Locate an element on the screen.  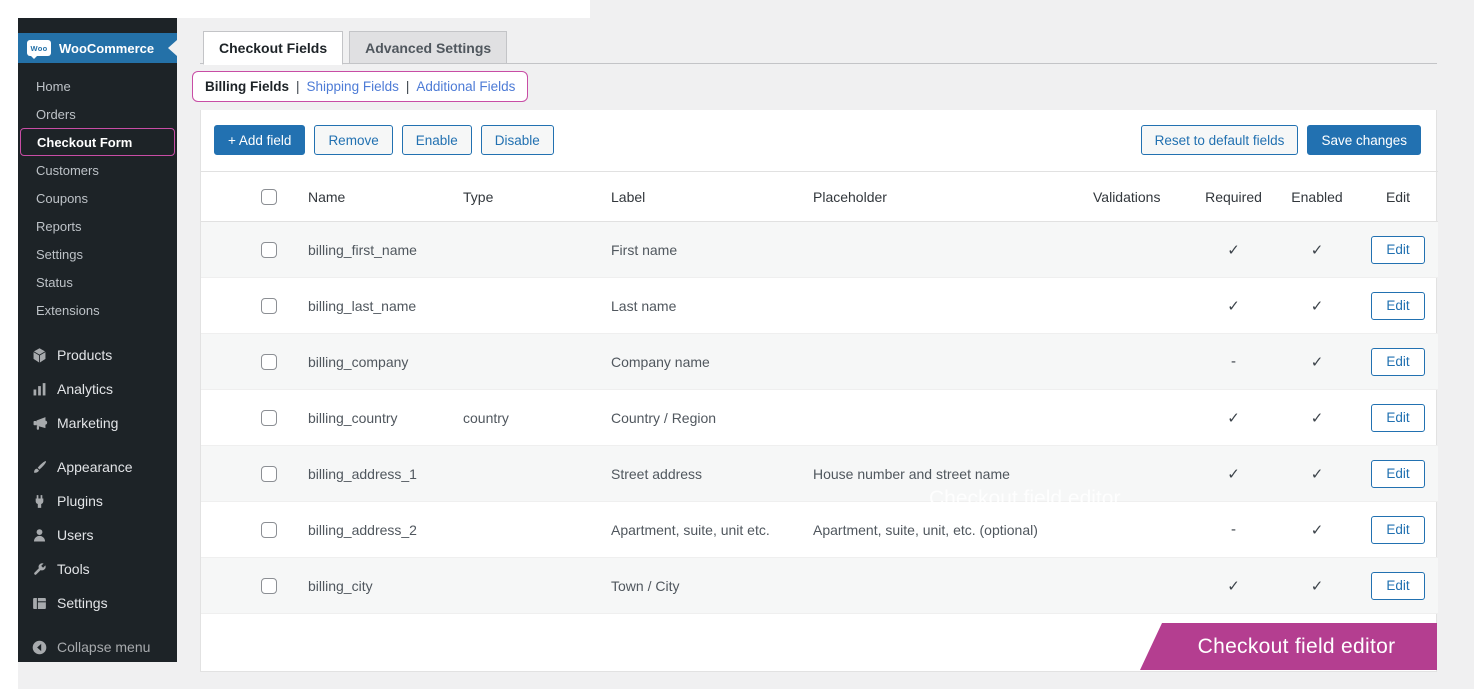
settings-icon is located at coordinates (39, 603).